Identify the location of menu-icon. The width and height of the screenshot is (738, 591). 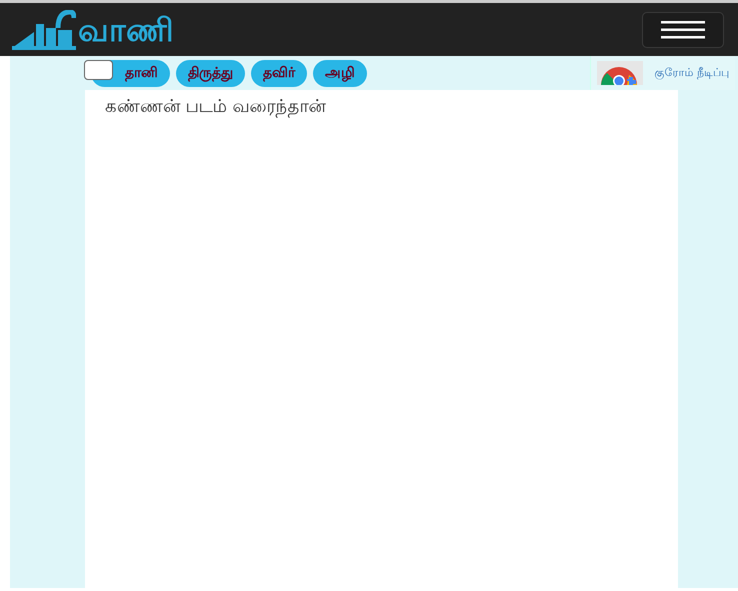
(683, 29).